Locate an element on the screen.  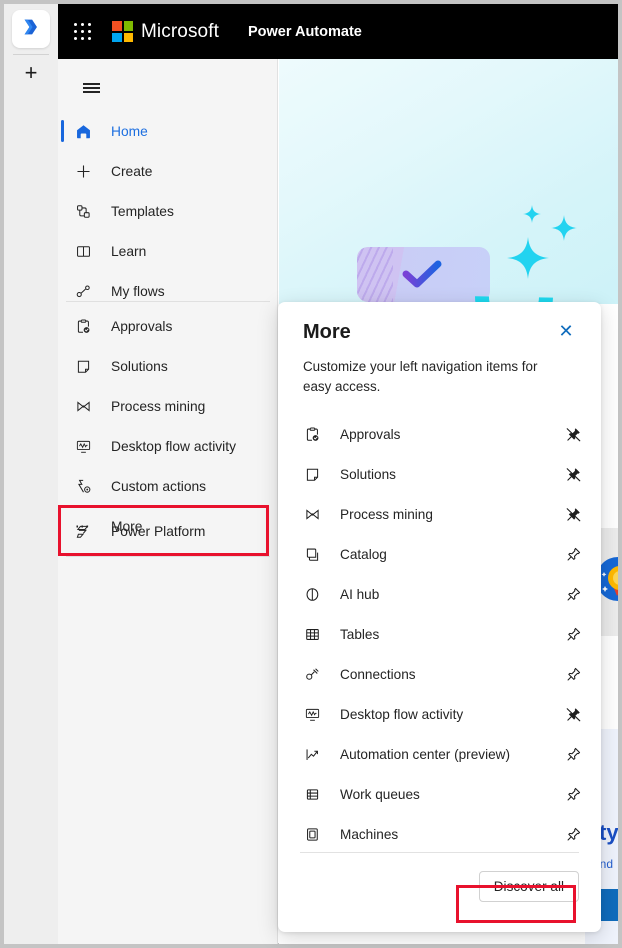
sidebar-item-solutions: Solutions is located at coordinates (168, 366).